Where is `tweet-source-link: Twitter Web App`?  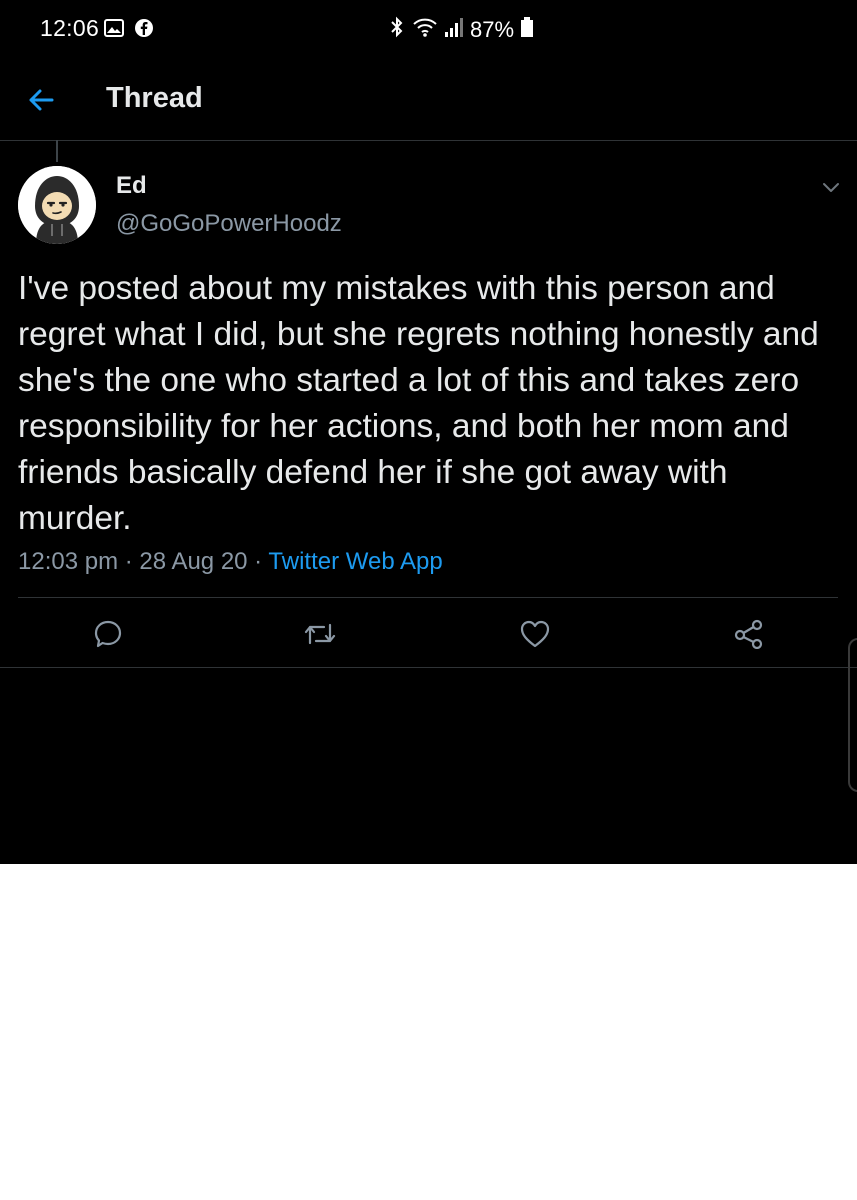
tweet-source-link: Twitter Web App is located at coordinates (355, 561).